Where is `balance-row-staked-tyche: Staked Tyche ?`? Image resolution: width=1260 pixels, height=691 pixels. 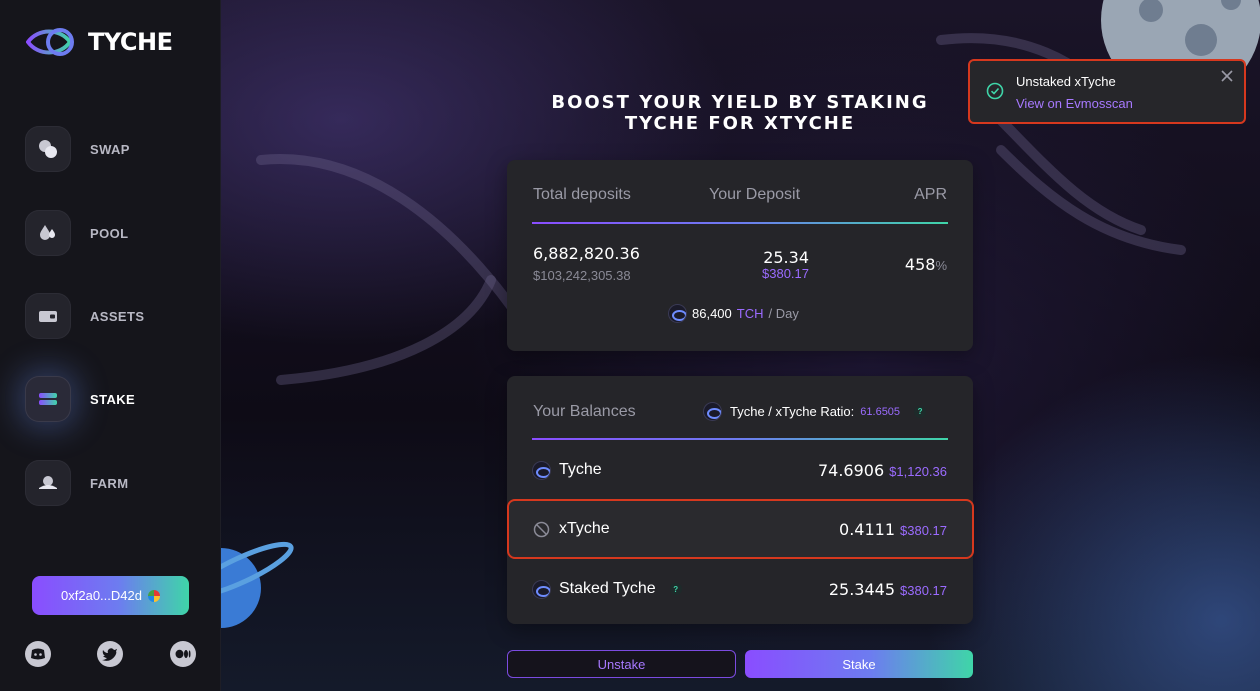
balance-row-staked-tyche: Staked Tyche ? is located at coordinates (607, 589).